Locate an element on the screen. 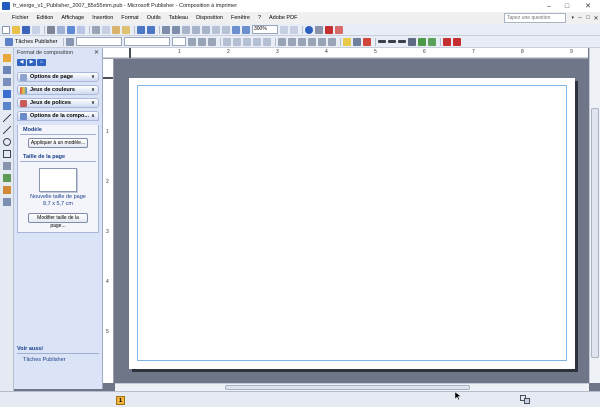 The height and width of the screenshot is (407, 600). menu-affichage: Affichage is located at coordinates (72, 18).